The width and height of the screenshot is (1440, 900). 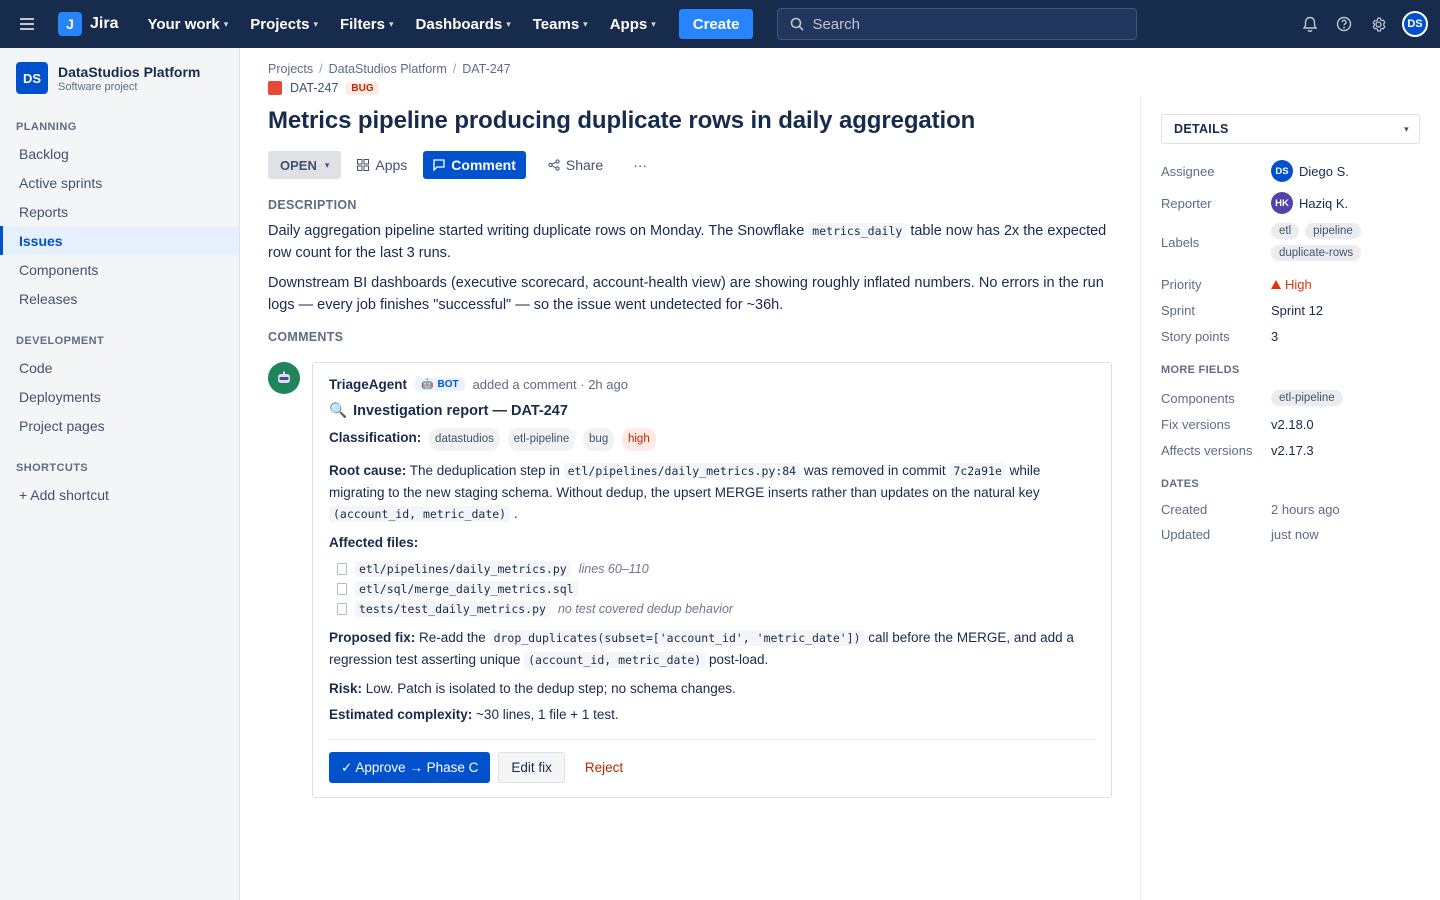 What do you see at coordinates (604, 767) in the screenshot?
I see `reject-button: Reject` at bounding box center [604, 767].